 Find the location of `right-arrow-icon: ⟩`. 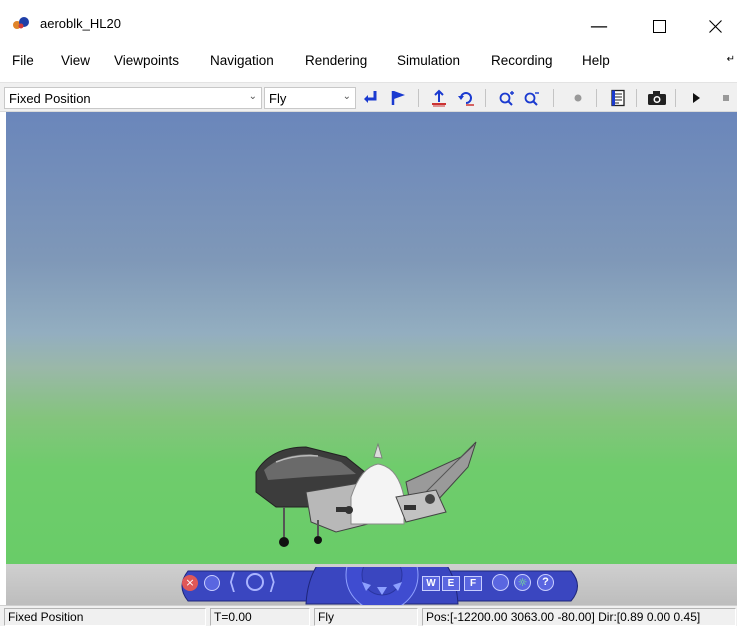

right-arrow-icon: ⟩ is located at coordinates (272, 582).